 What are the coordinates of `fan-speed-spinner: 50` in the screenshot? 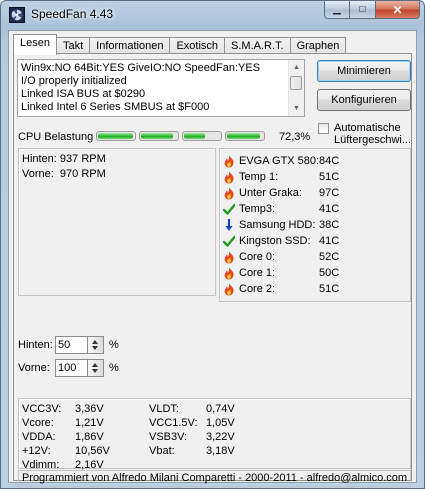 It's located at (79, 345).